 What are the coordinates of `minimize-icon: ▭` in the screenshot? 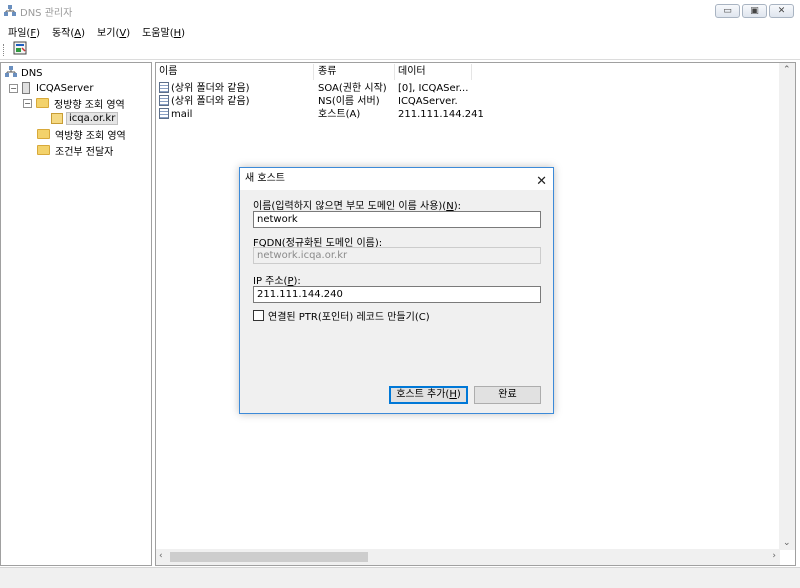 It's located at (727, 11).